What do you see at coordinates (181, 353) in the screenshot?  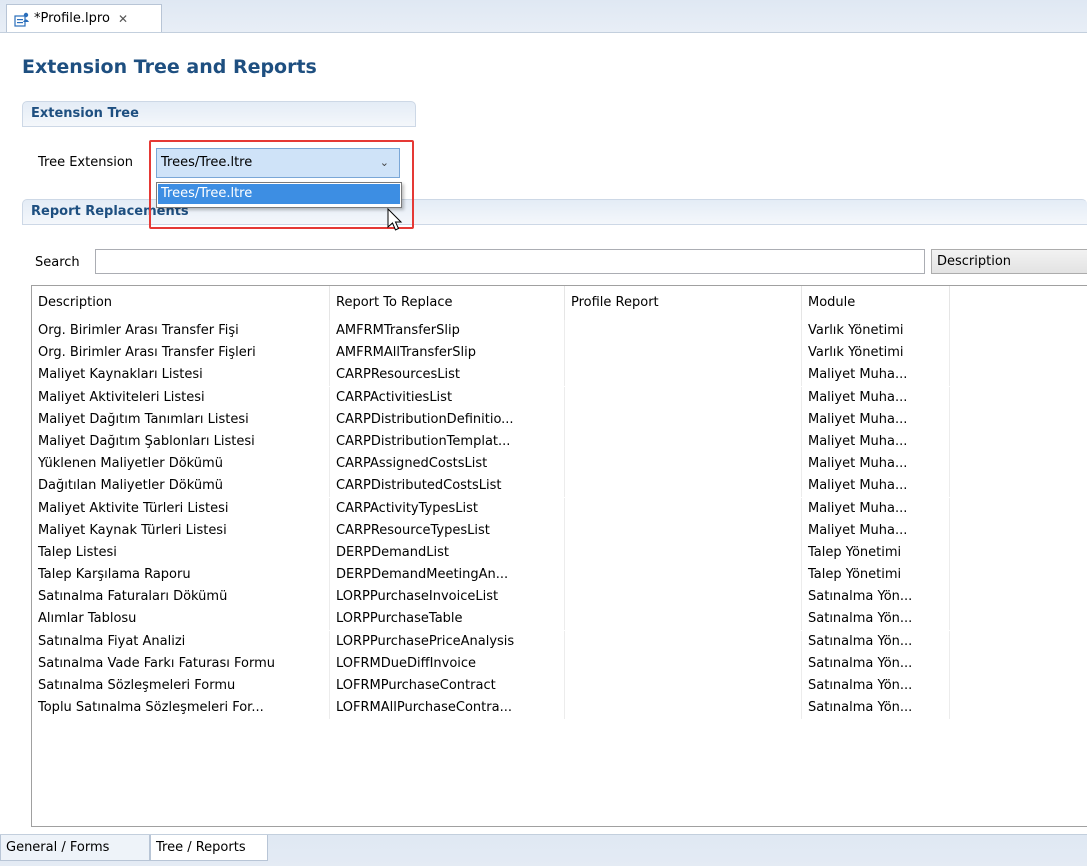 I see `cell-description: Org. Birimler Arası Transfer Fişleri` at bounding box center [181, 353].